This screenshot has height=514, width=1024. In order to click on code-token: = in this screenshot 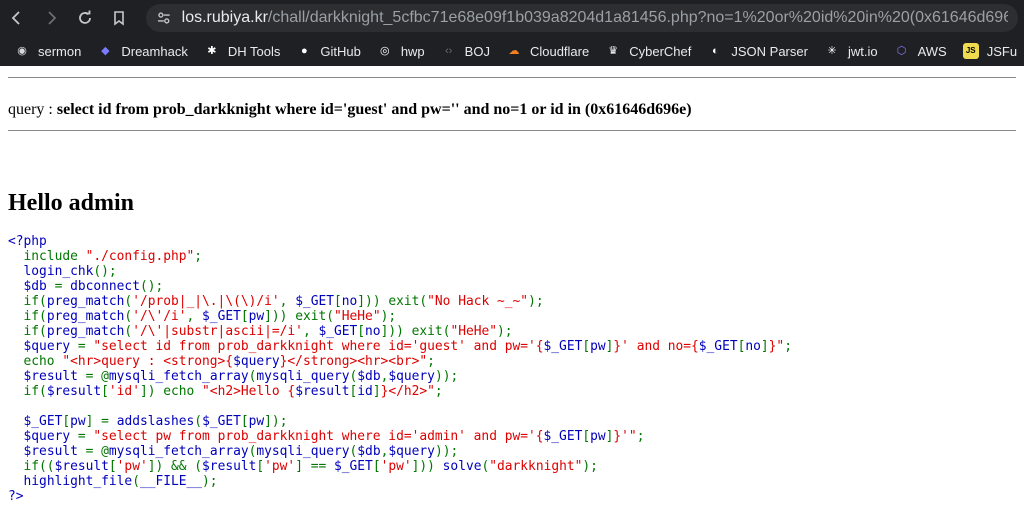, I will do `click(85, 346)`.